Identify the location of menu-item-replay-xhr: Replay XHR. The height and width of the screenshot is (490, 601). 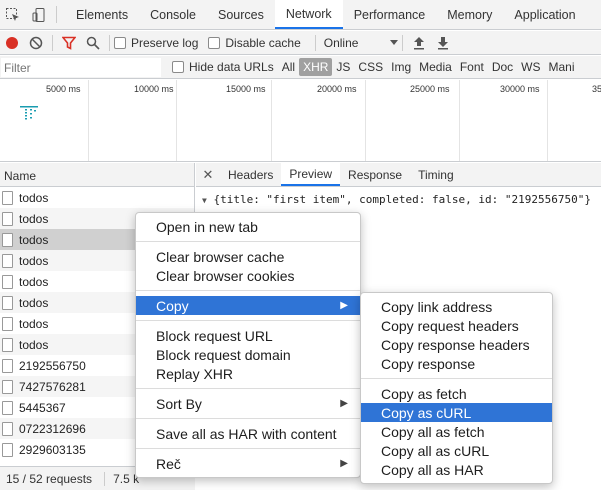
(248, 373).